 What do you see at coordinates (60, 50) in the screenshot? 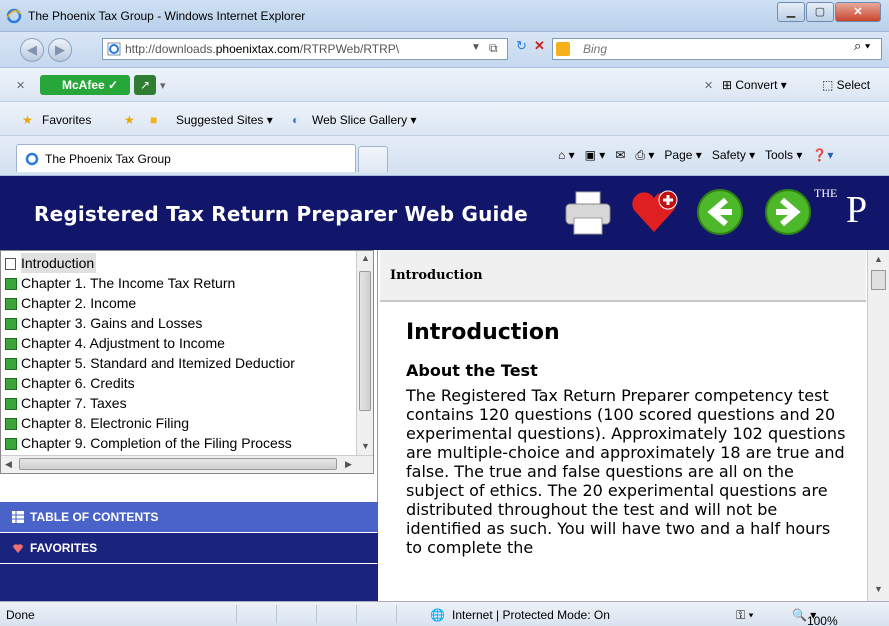
I see `forward-button: ▶` at bounding box center [60, 50].